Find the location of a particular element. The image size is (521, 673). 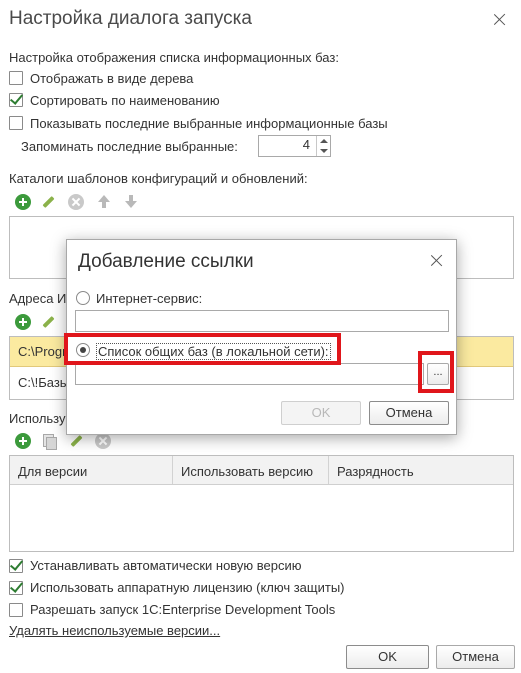

stepper-down-icon is located at coordinates (324, 151).